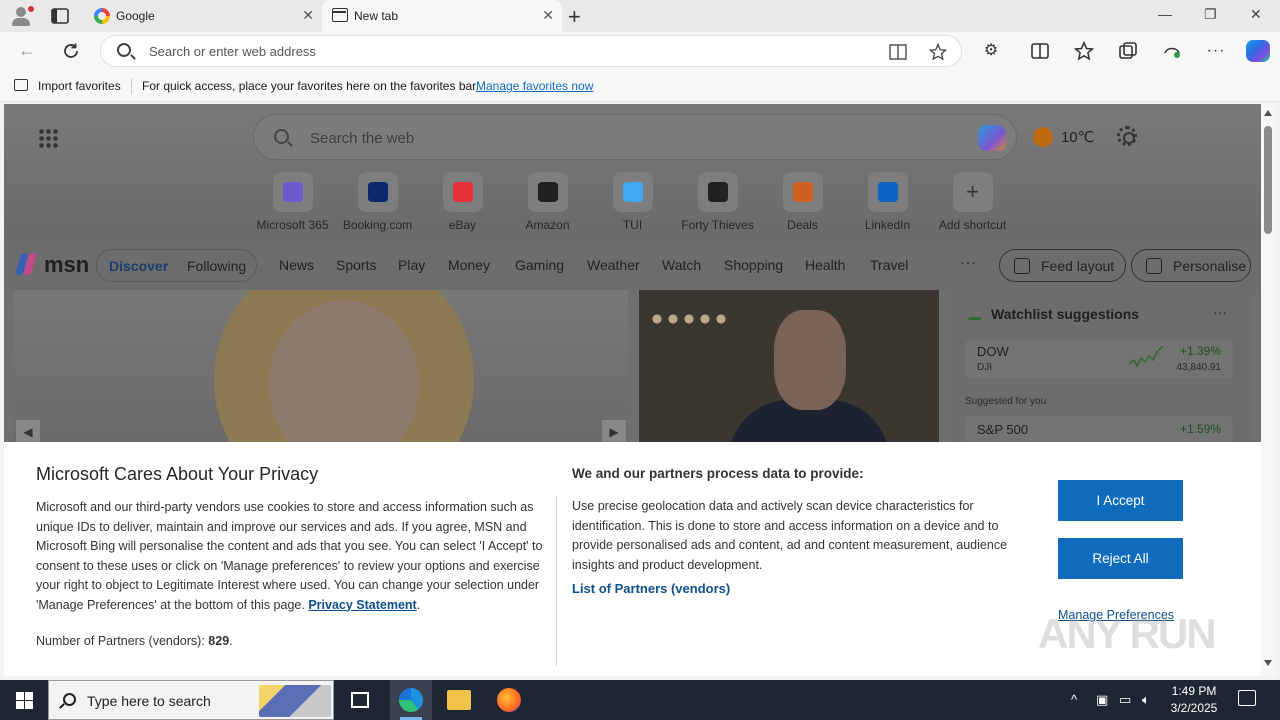  What do you see at coordinates (1102, 700) in the screenshot?
I see `security-icon: ▣` at bounding box center [1102, 700].